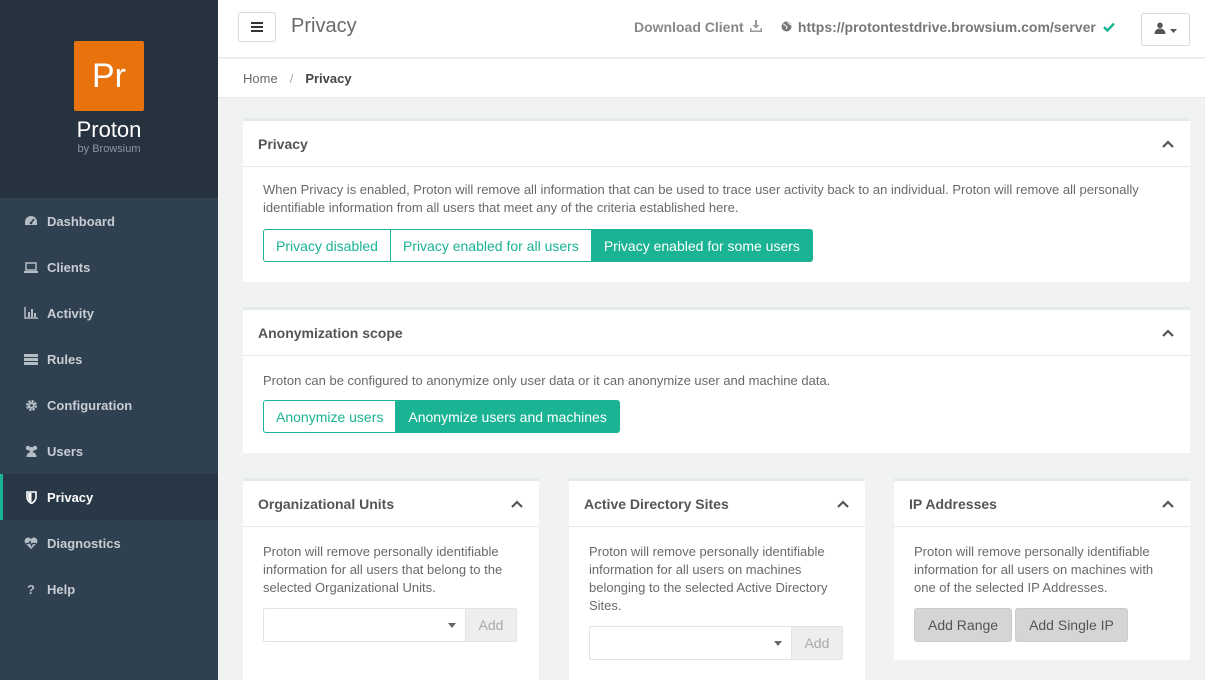  Describe the element at coordinates (324, 26) in the screenshot. I see `page-title: Privacy` at that location.